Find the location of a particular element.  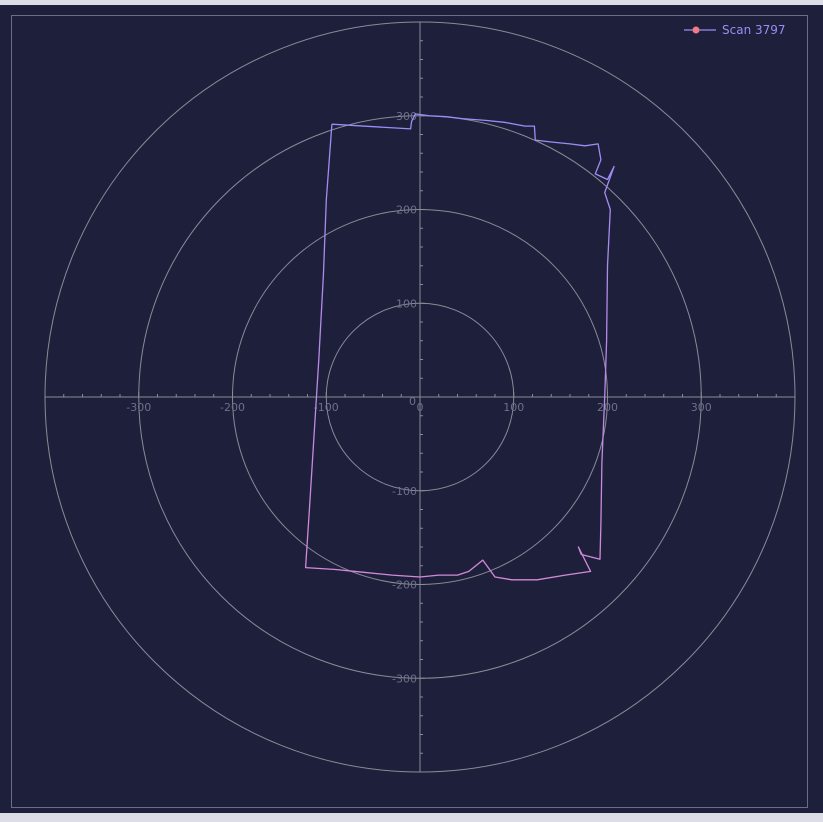

legend-label: Scan 3797 is located at coordinates (754, 30).